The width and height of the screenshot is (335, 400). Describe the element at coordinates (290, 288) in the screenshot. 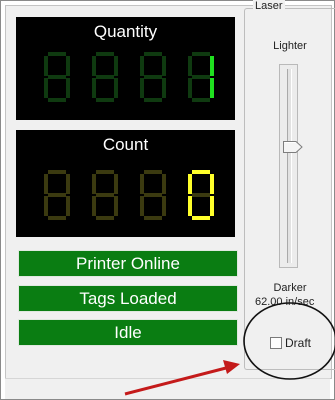

I see `darker-label: Darker` at that location.